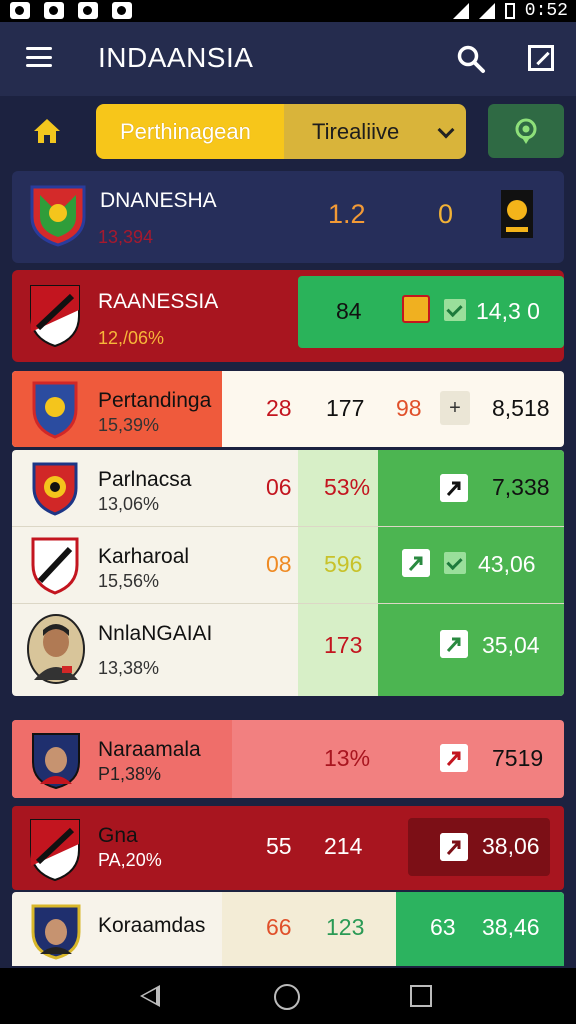 This screenshot has width=576, height=1024. Describe the element at coordinates (508, 311) in the screenshot. I see `stat-value: 14,3 0` at that location.